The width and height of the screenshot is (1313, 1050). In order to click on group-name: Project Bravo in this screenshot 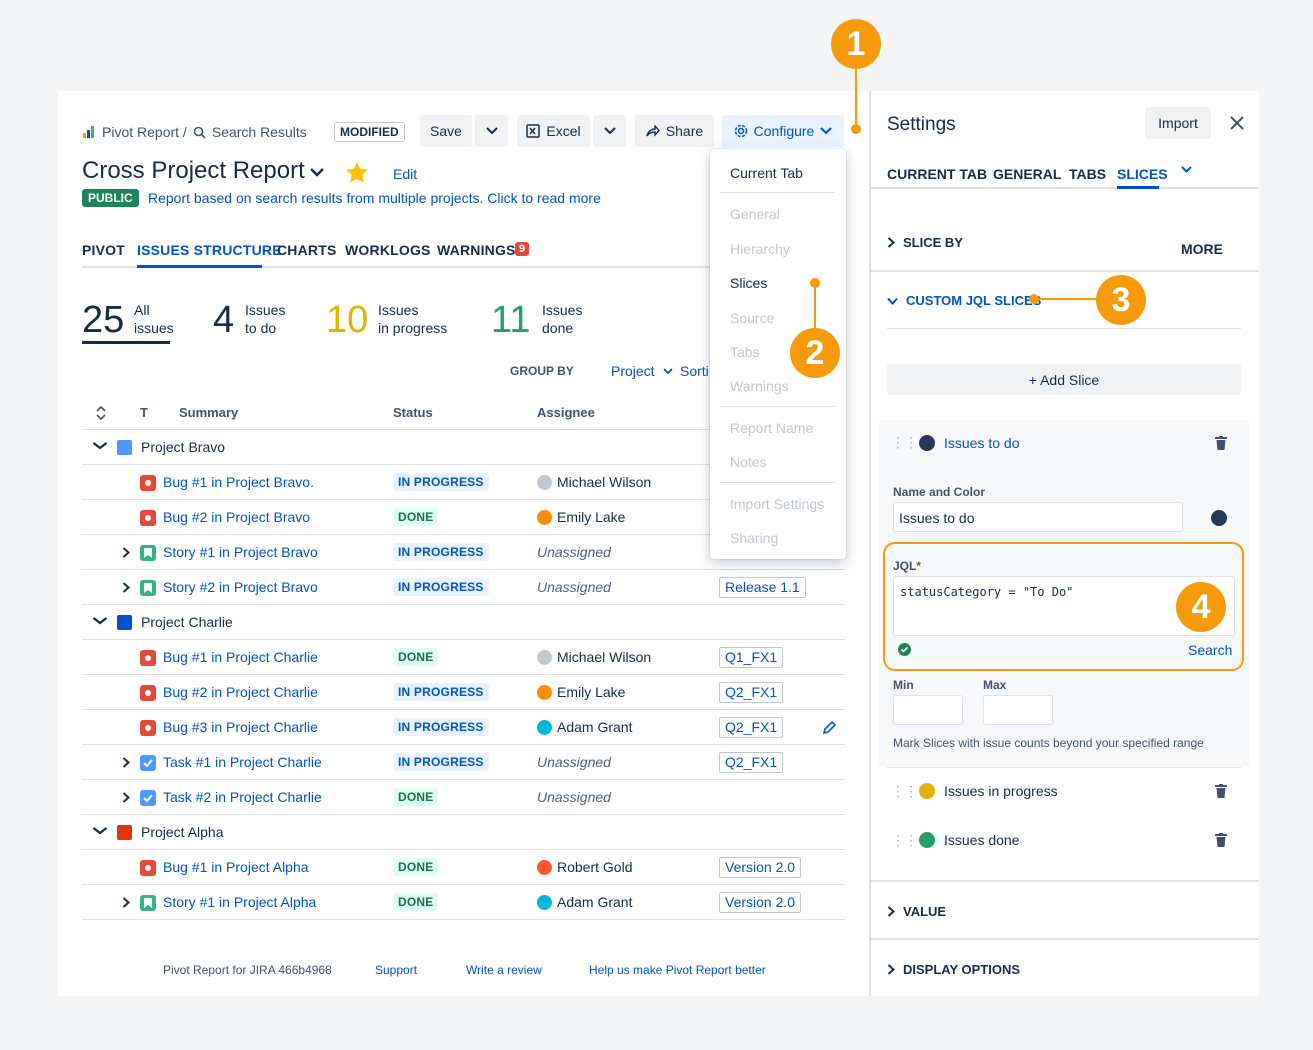, I will do `click(183, 447)`.